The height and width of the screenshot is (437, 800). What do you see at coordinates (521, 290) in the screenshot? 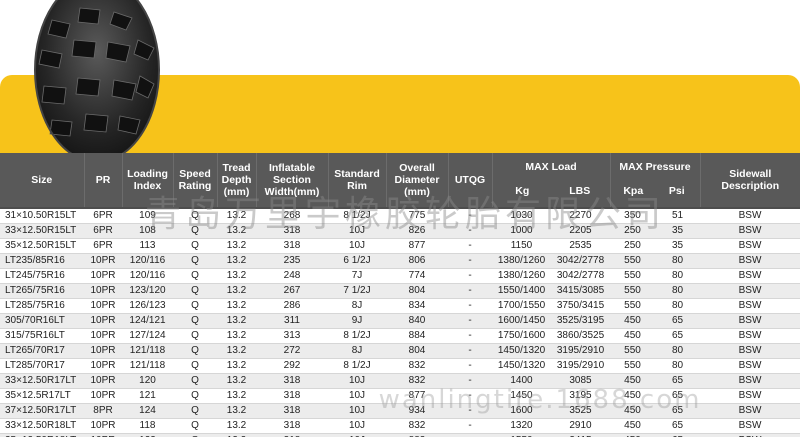
I see `cell-max-load-kg: 1550/1400` at bounding box center [521, 290].